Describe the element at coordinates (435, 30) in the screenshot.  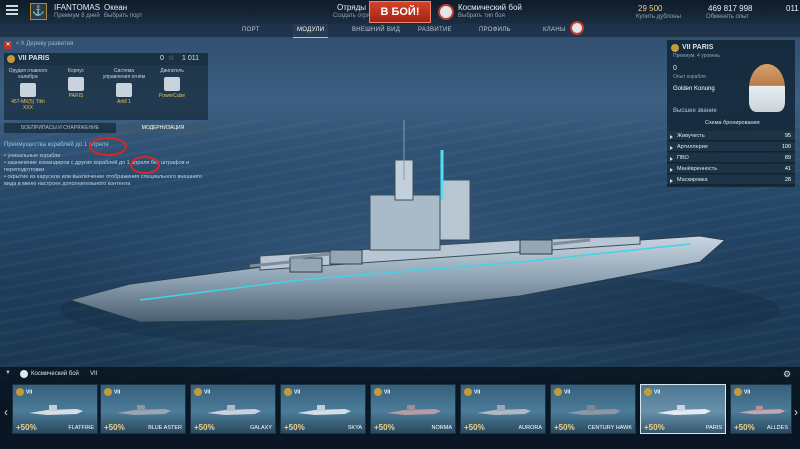
I see `tab-research: РАЗВИТИЕ` at that location.